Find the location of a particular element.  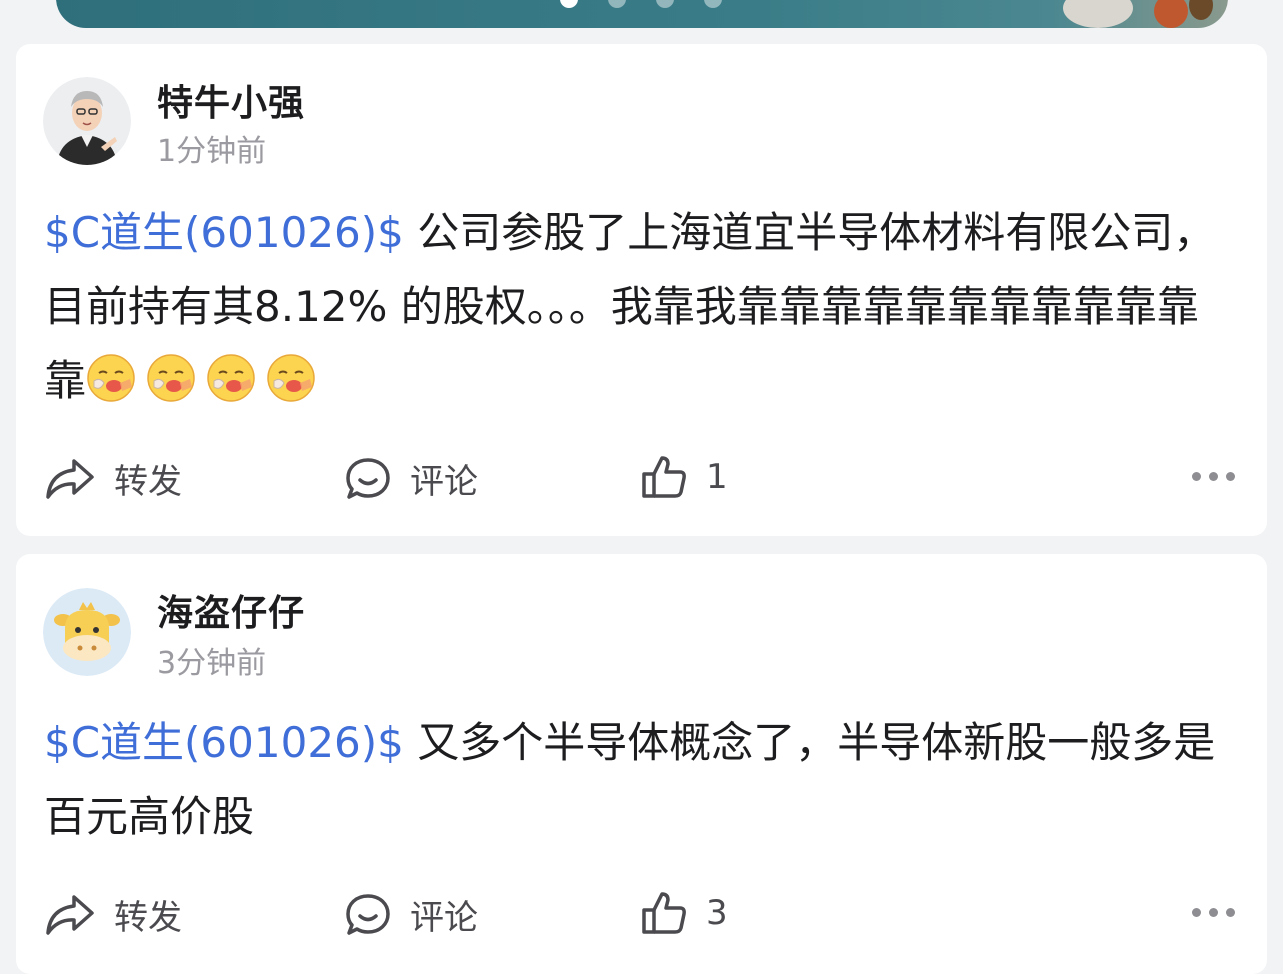

banner-dot-active is located at coordinates (569, 4).